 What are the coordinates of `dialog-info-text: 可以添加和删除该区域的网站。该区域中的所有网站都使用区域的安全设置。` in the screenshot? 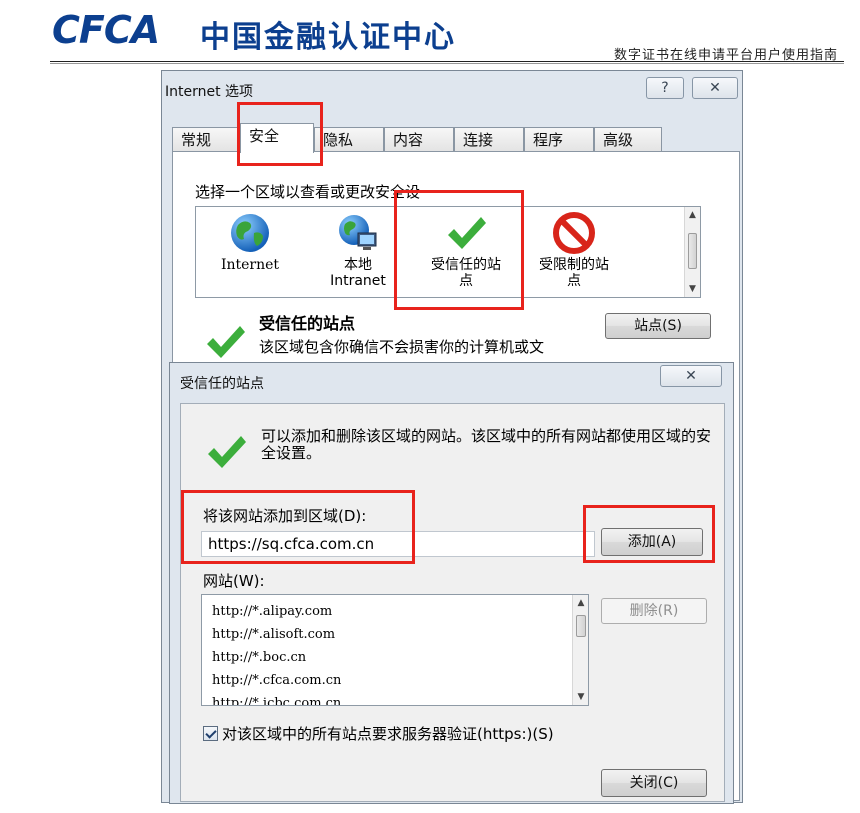 It's located at (486, 444).